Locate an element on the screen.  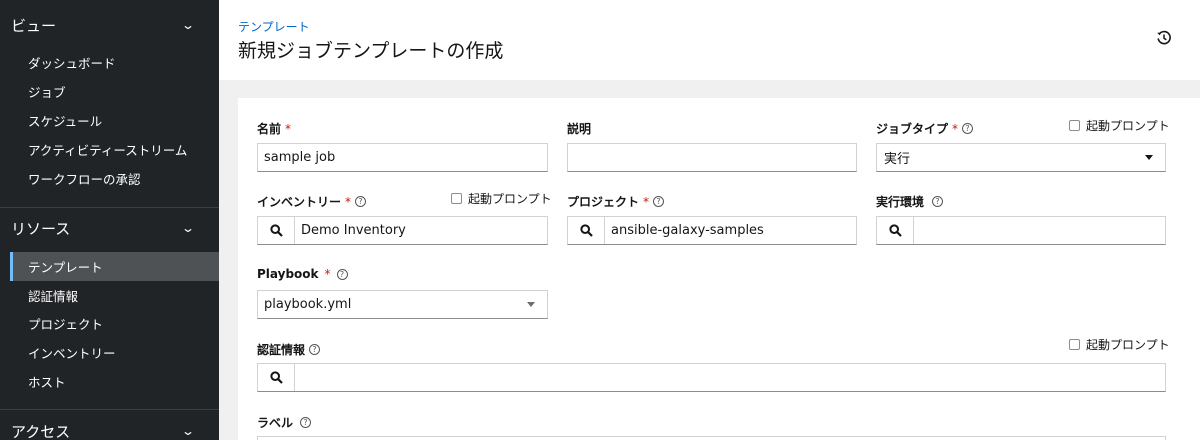
sidebar-item-jobs: ジョブ is located at coordinates (114, 91).